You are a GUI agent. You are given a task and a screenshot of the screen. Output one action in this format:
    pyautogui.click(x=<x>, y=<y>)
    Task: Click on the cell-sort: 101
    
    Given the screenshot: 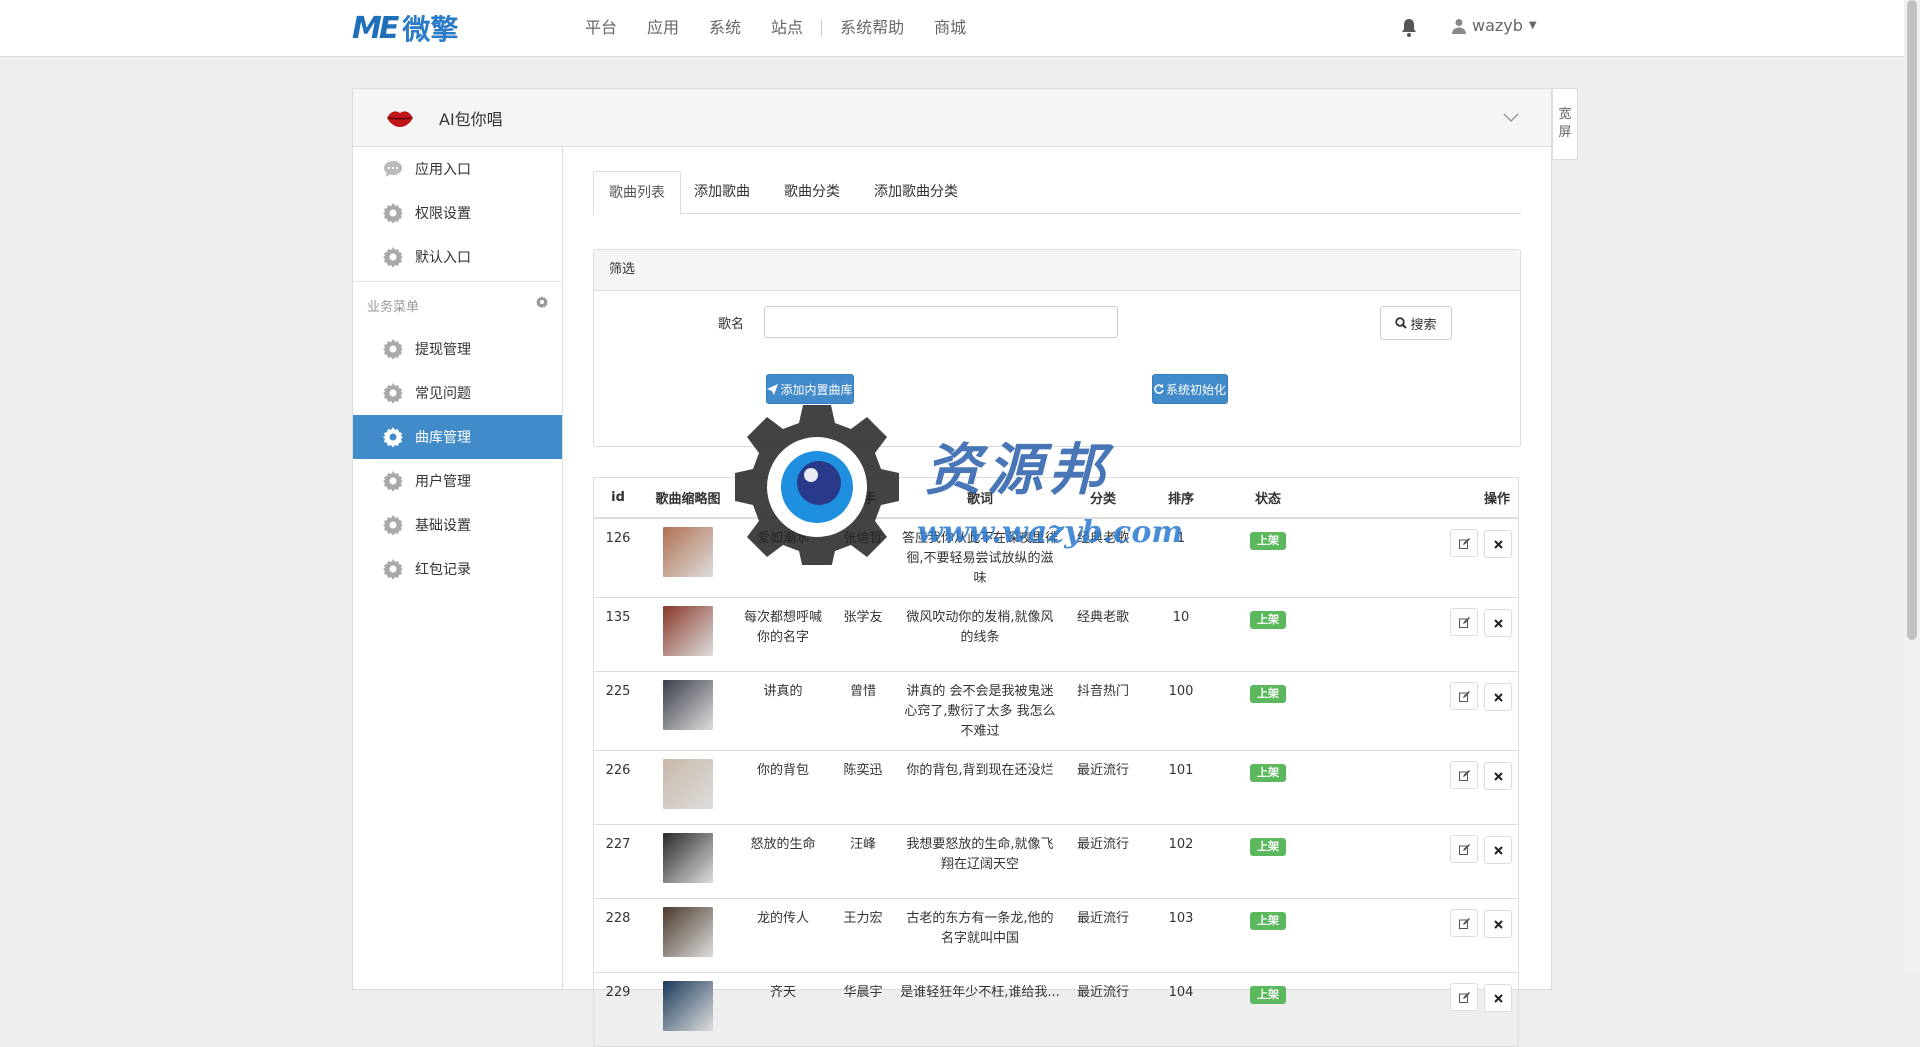 What is the action you would take?
    pyautogui.click(x=1181, y=787)
    